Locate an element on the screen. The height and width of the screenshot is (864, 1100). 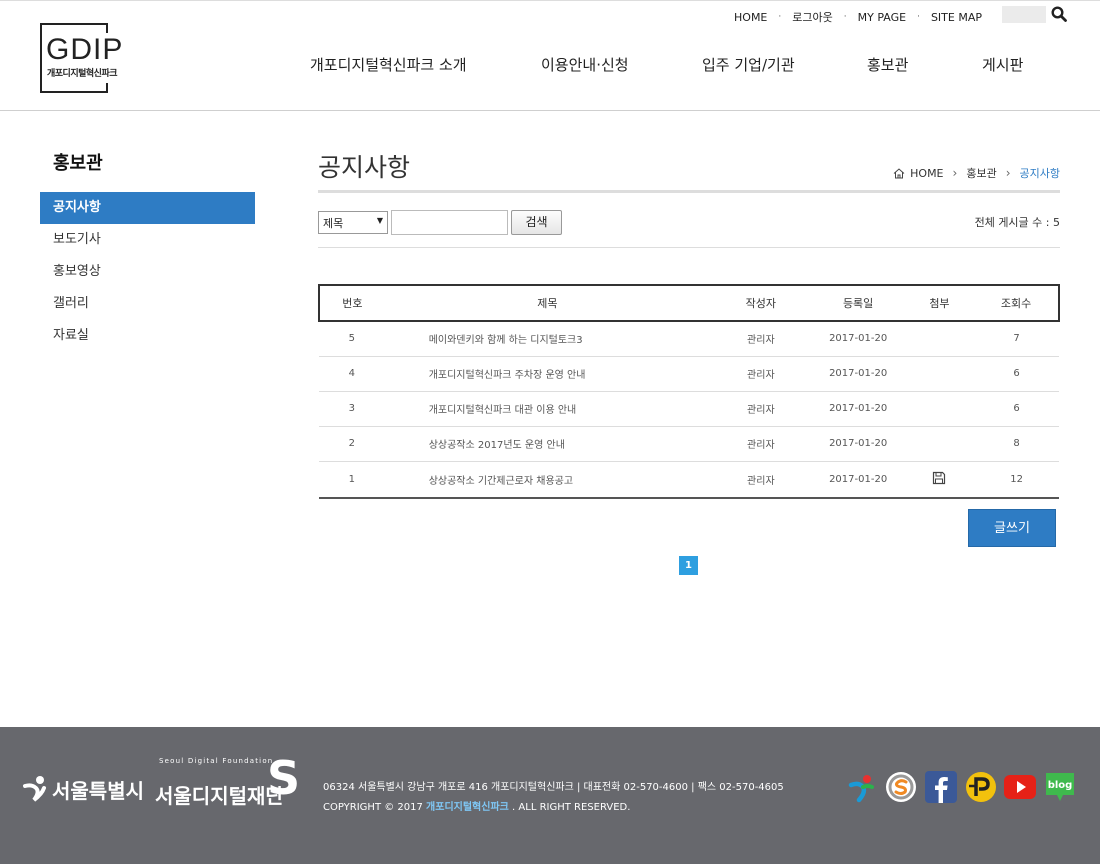
sidebar-item-archive: 자료실 is located at coordinates (147, 336).